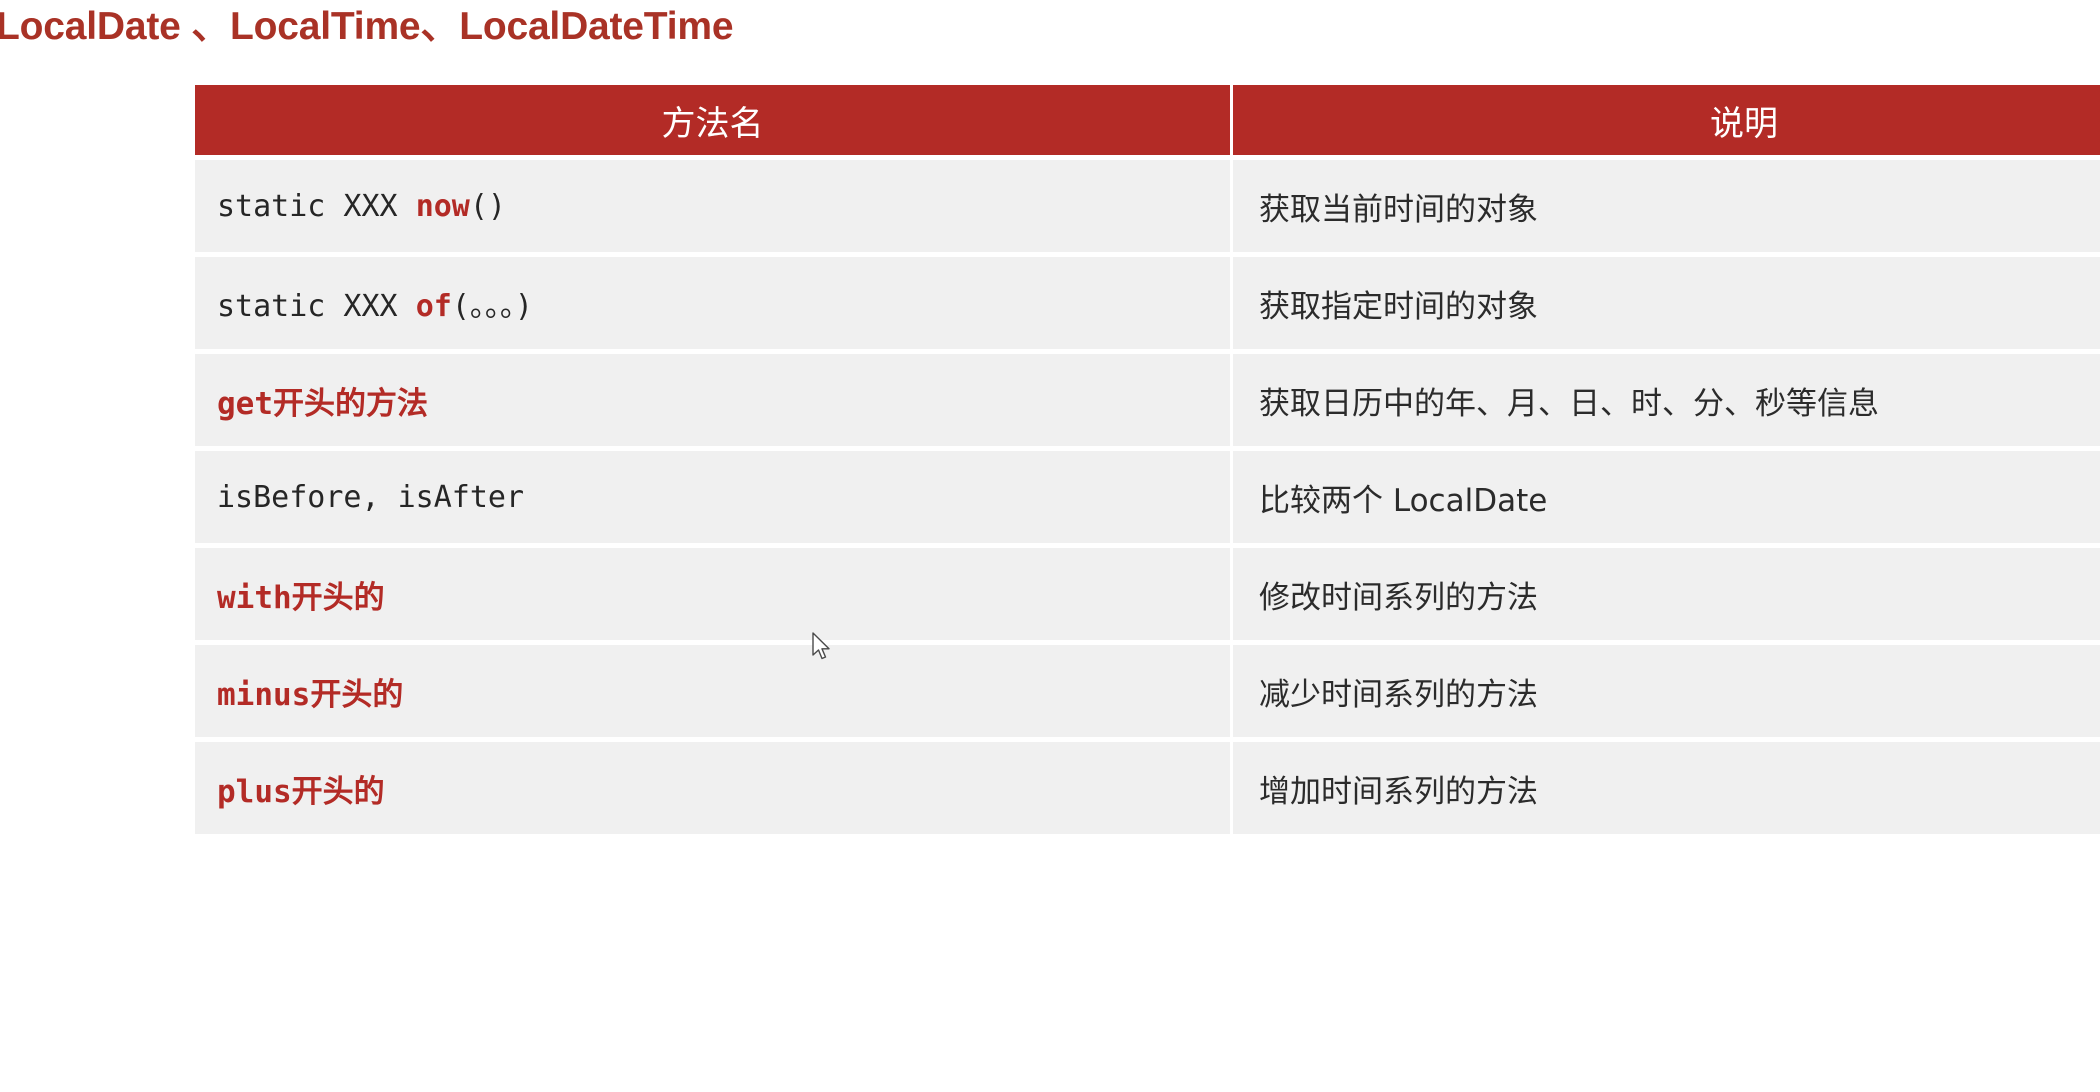  Describe the element at coordinates (245, 403) in the screenshot. I see `method-keyword: get` at that location.